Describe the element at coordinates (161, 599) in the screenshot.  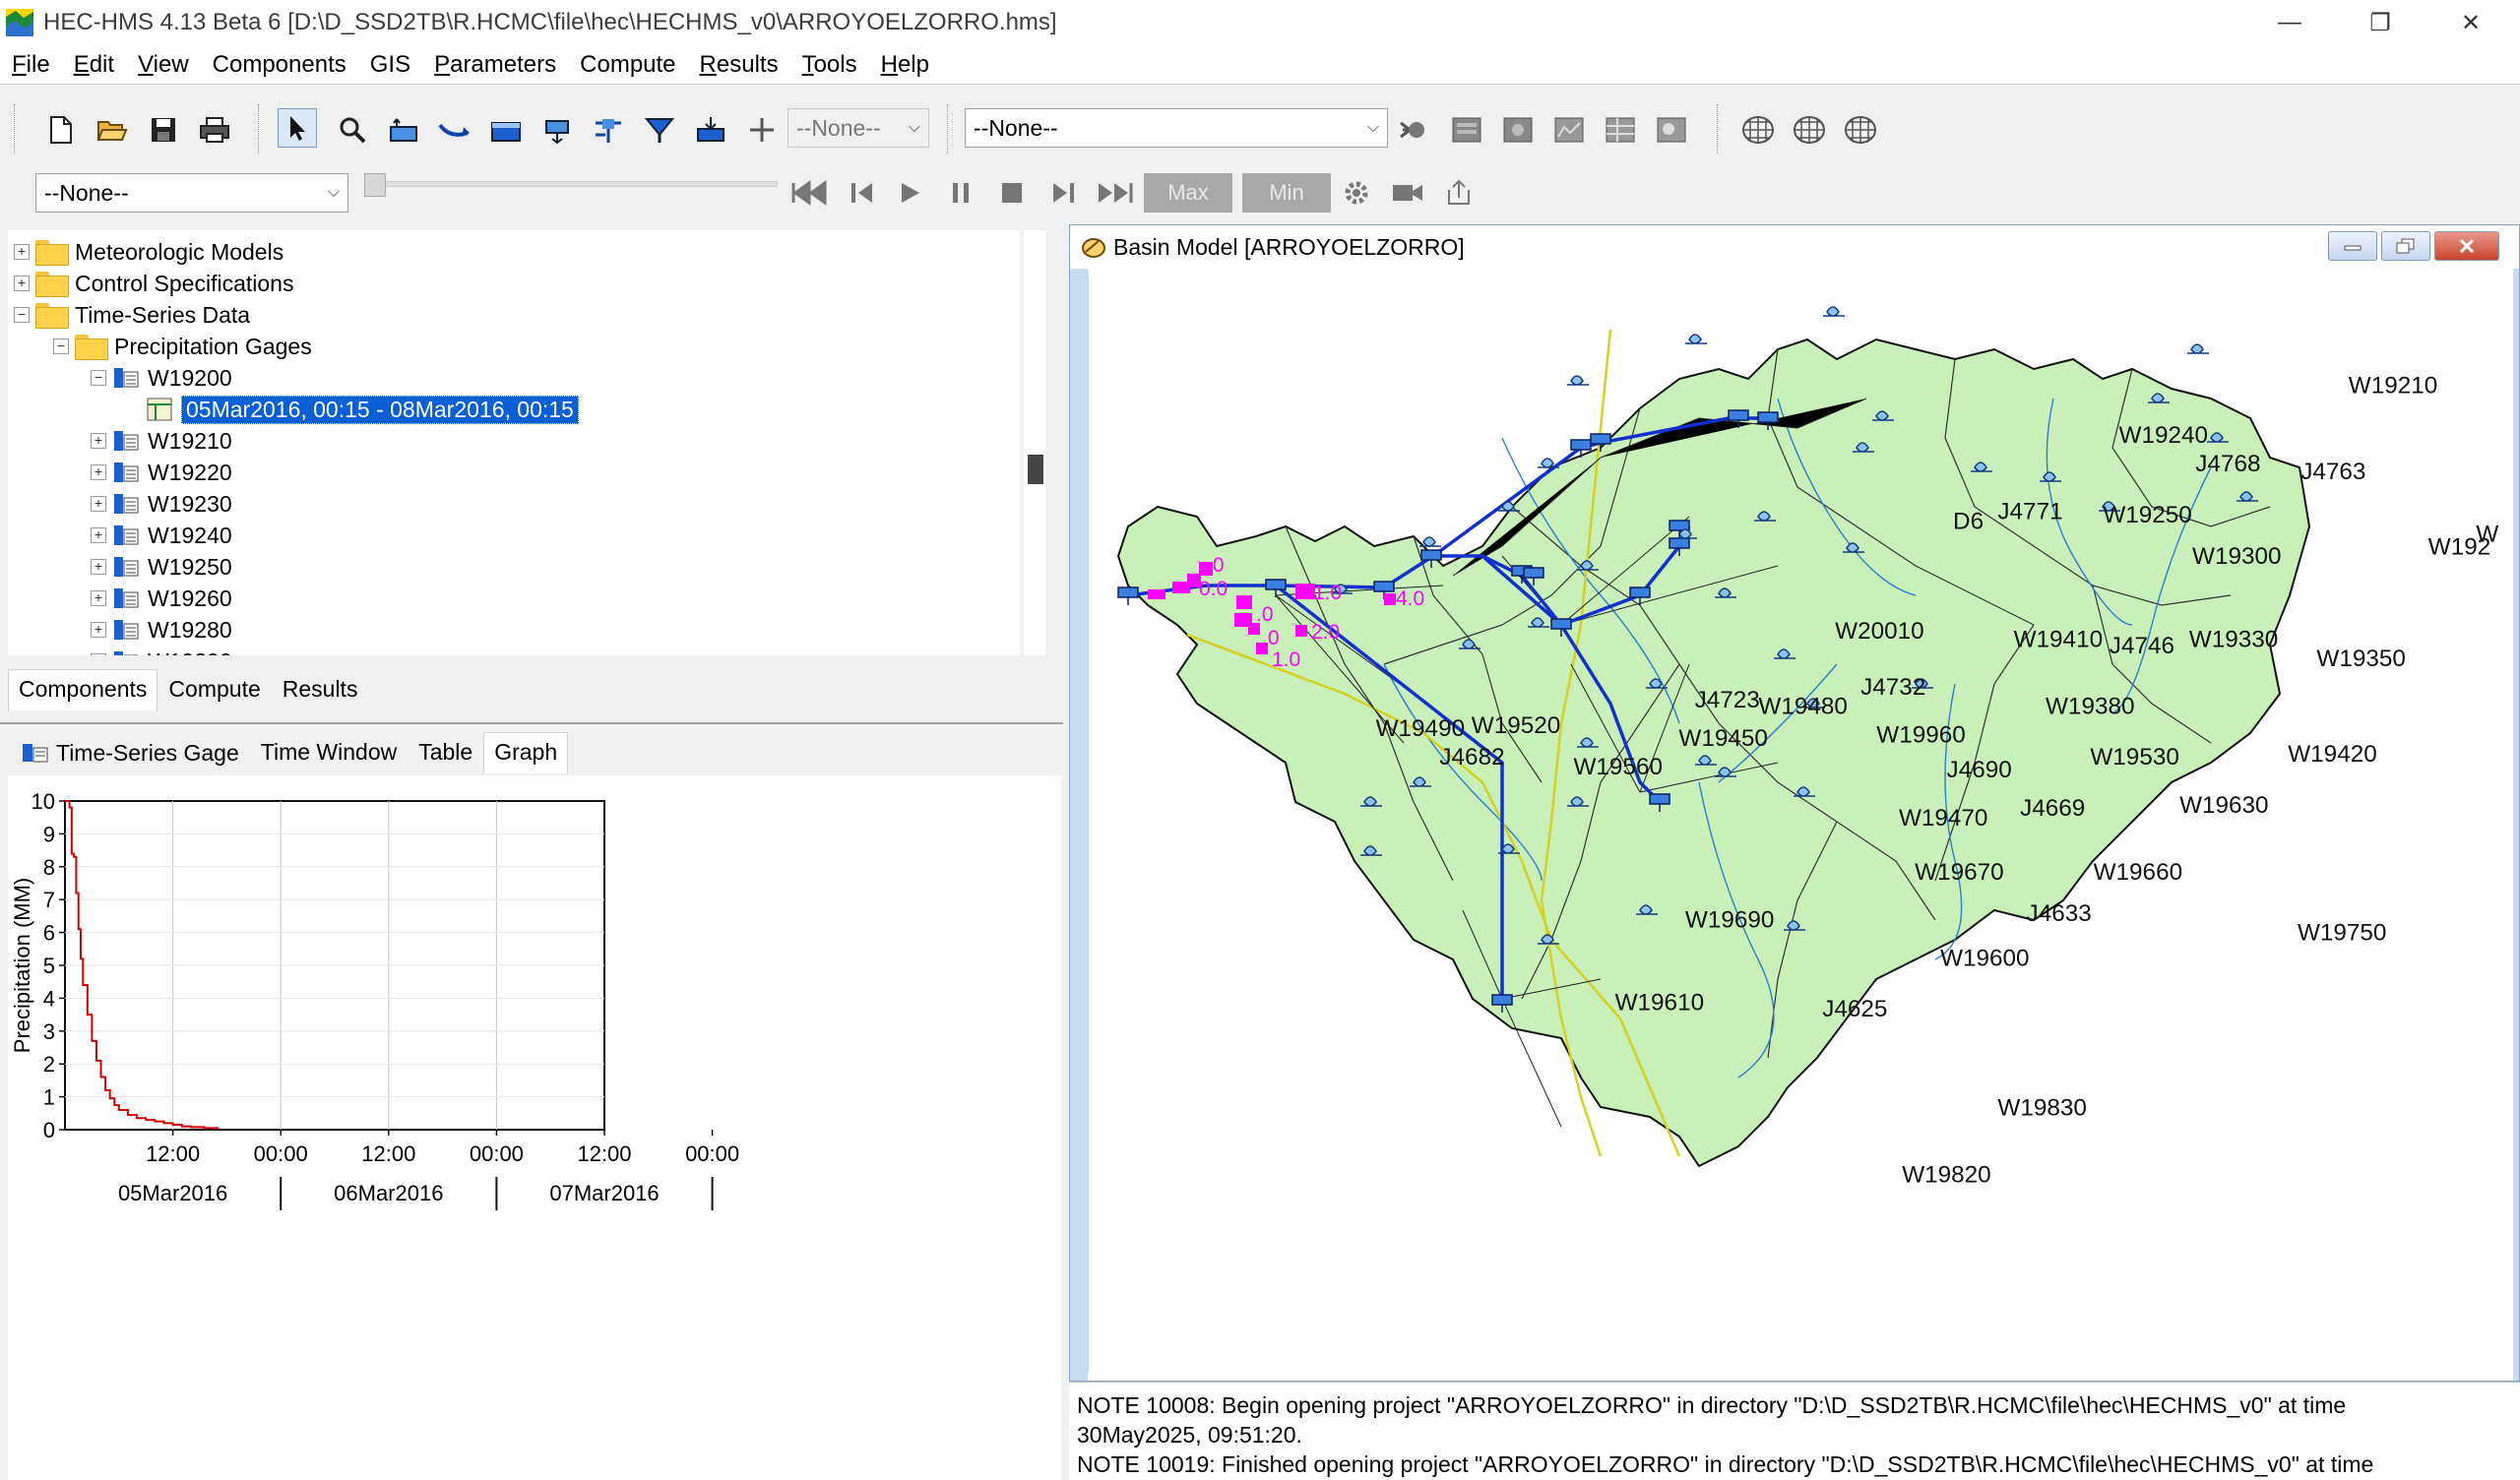
I see `tree-node: + W19260` at that location.